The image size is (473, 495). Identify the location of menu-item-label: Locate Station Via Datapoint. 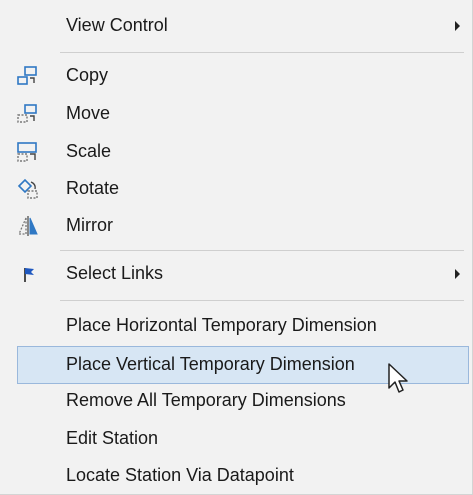
(180, 475).